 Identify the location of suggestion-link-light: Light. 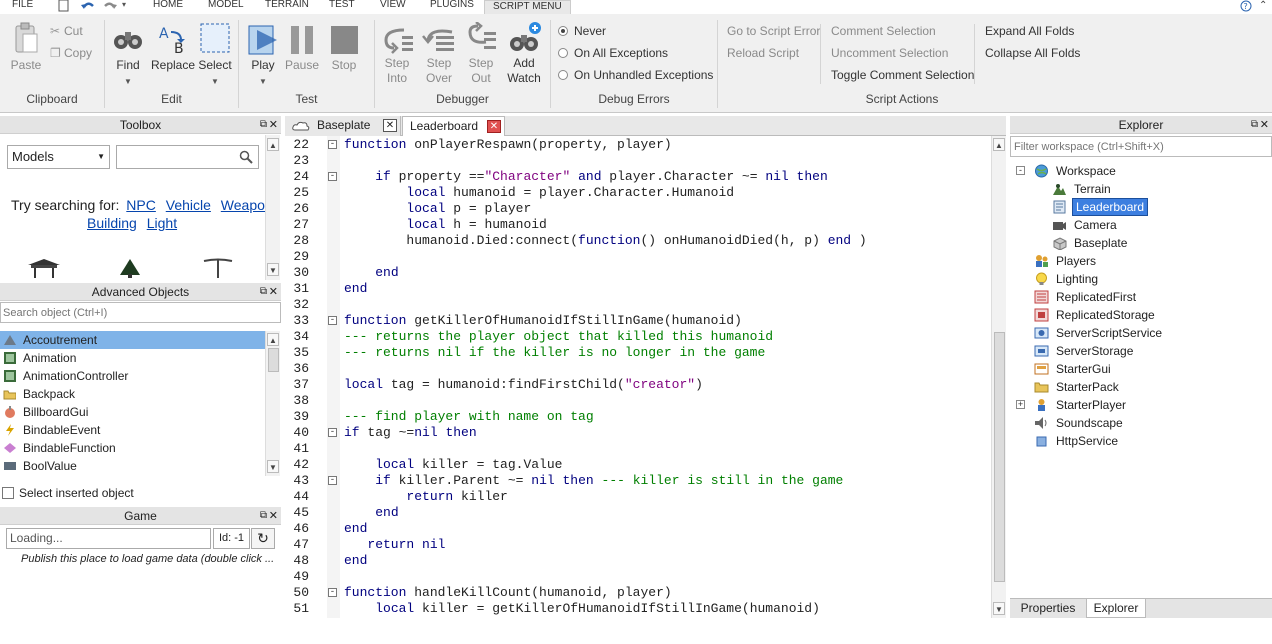
(162, 223).